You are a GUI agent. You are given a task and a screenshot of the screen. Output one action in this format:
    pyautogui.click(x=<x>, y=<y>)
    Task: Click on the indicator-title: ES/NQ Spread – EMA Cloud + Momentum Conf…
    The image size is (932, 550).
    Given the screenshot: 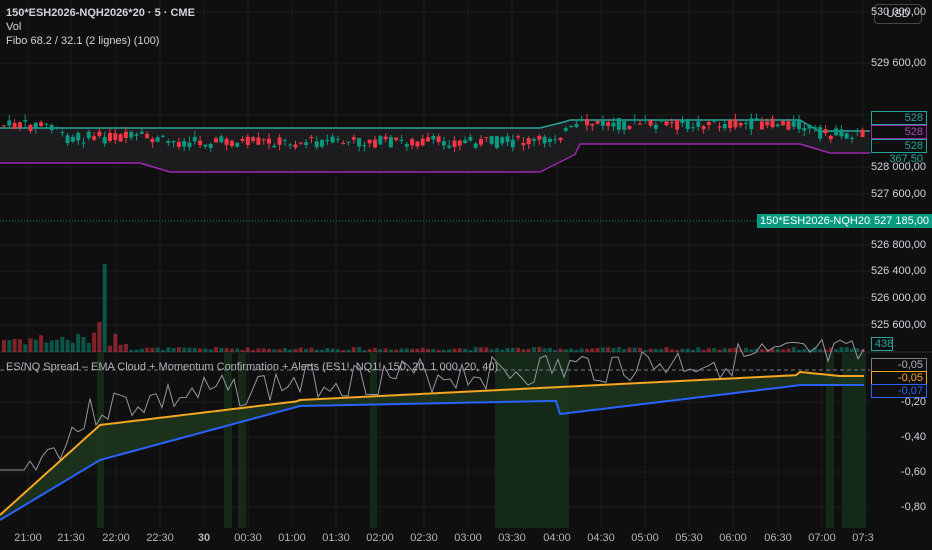 What is the action you would take?
    pyautogui.click(x=252, y=367)
    